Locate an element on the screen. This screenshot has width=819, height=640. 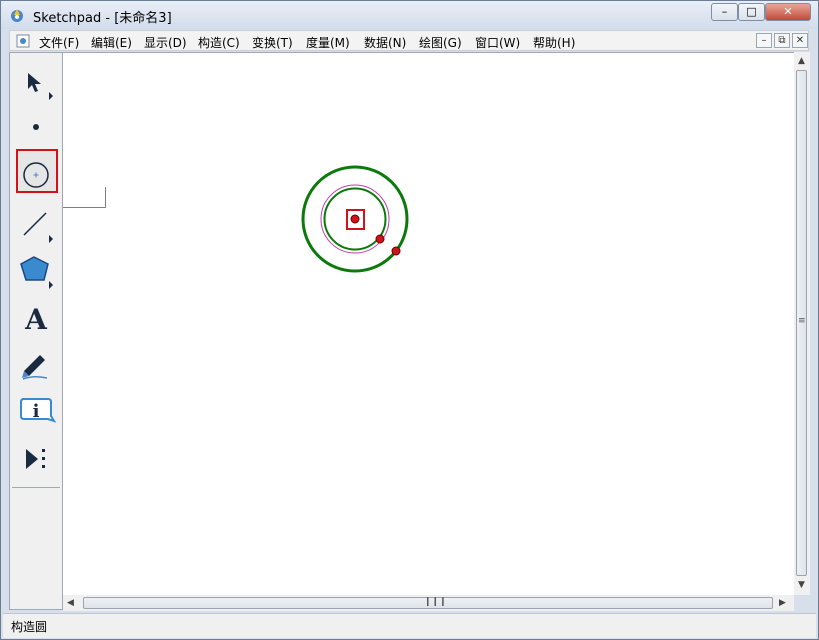
scroll-up-icon: ▲ is located at coordinates (801, 61).